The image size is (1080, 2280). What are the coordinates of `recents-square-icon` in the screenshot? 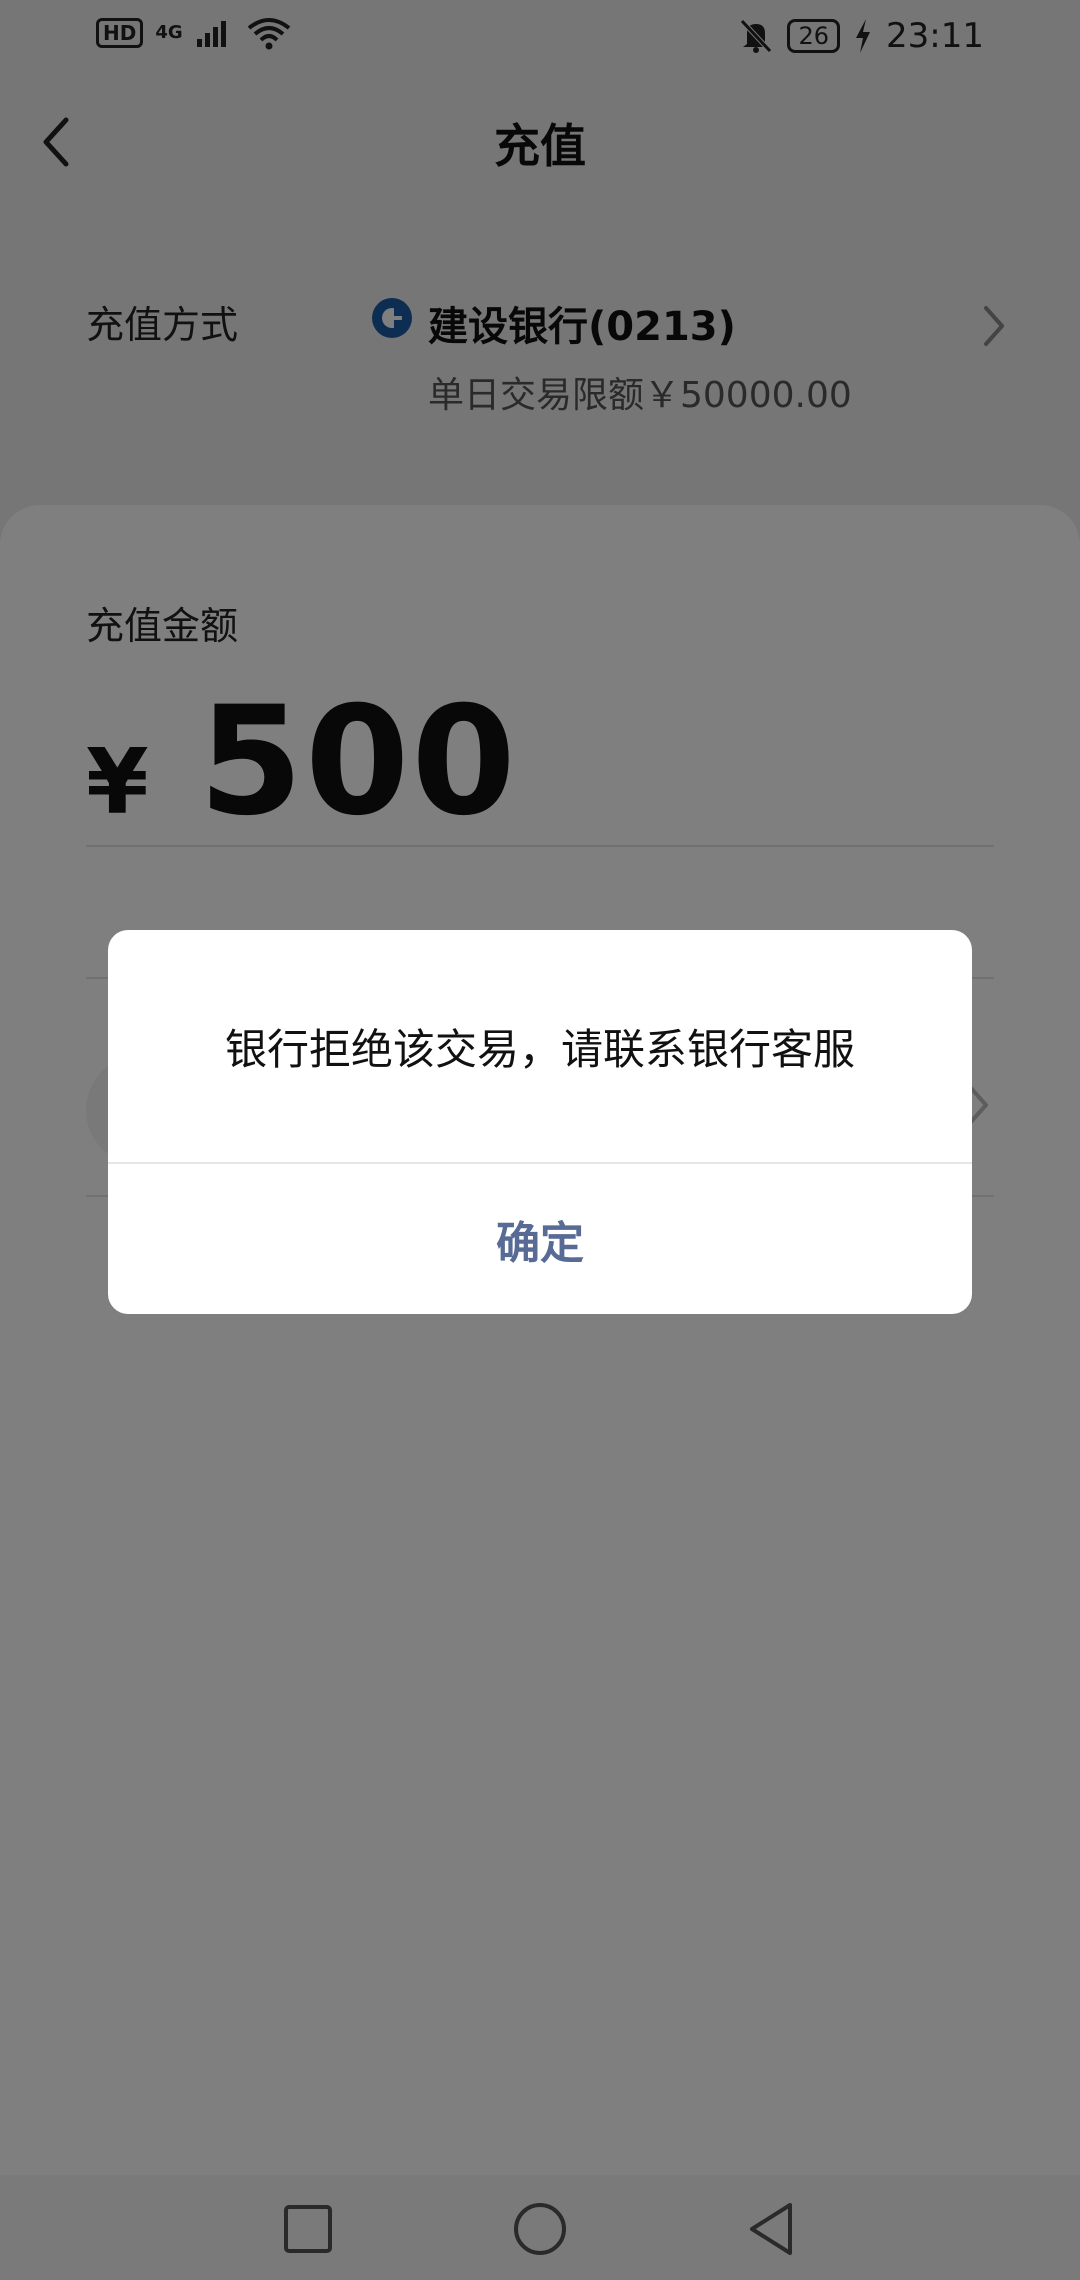 It's located at (308, 2229).